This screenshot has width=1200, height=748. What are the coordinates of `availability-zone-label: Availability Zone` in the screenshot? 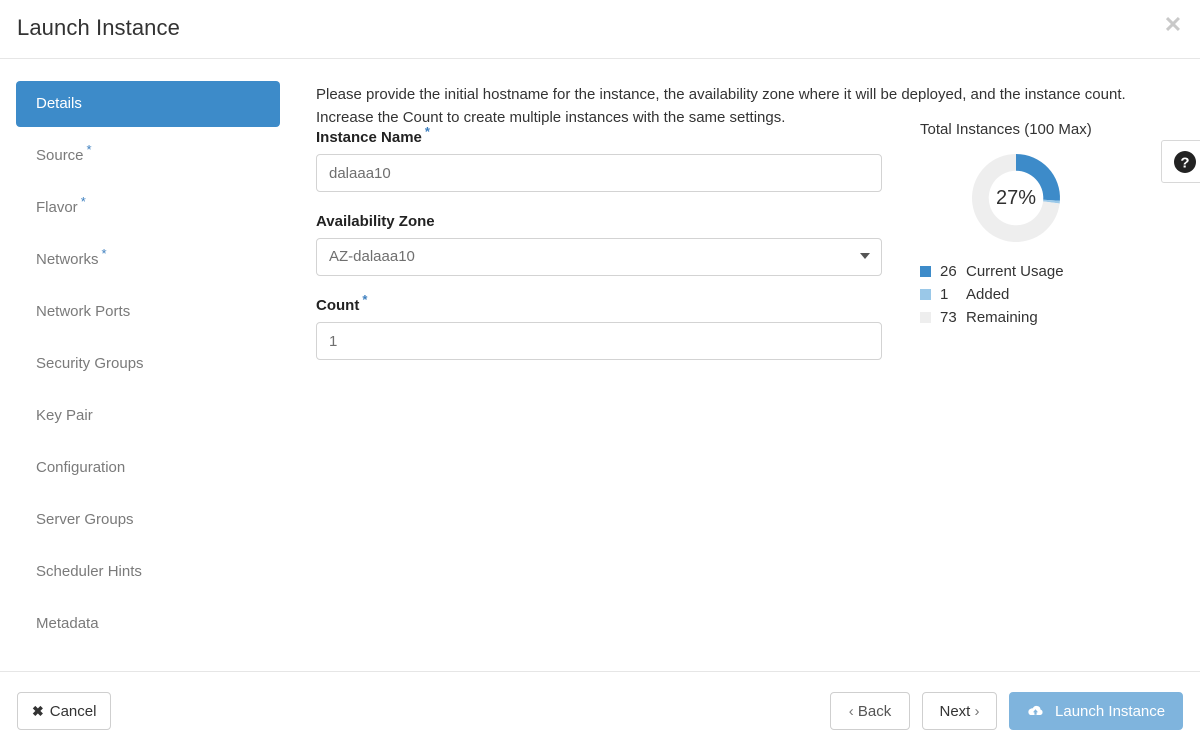 It's located at (599, 221).